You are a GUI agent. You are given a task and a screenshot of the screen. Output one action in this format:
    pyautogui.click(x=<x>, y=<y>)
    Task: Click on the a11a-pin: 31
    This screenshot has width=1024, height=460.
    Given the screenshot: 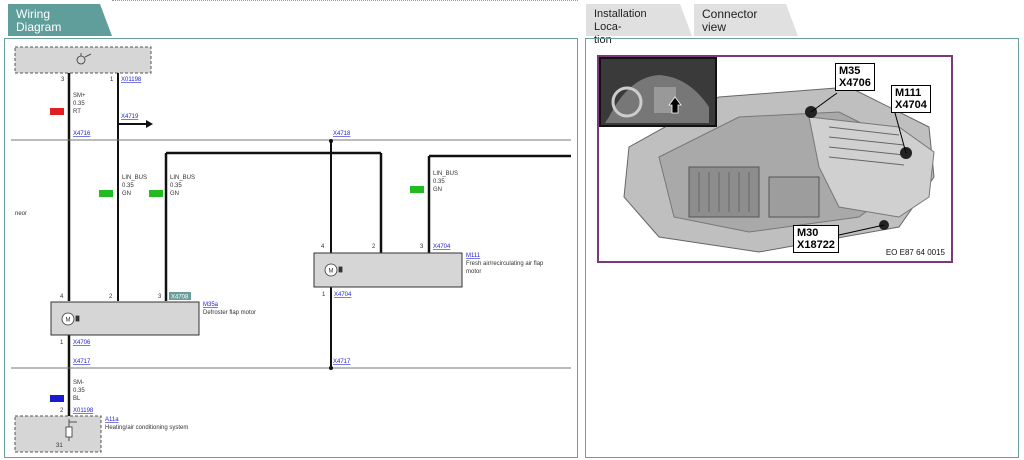 What is the action you would take?
    pyautogui.click(x=59, y=446)
    